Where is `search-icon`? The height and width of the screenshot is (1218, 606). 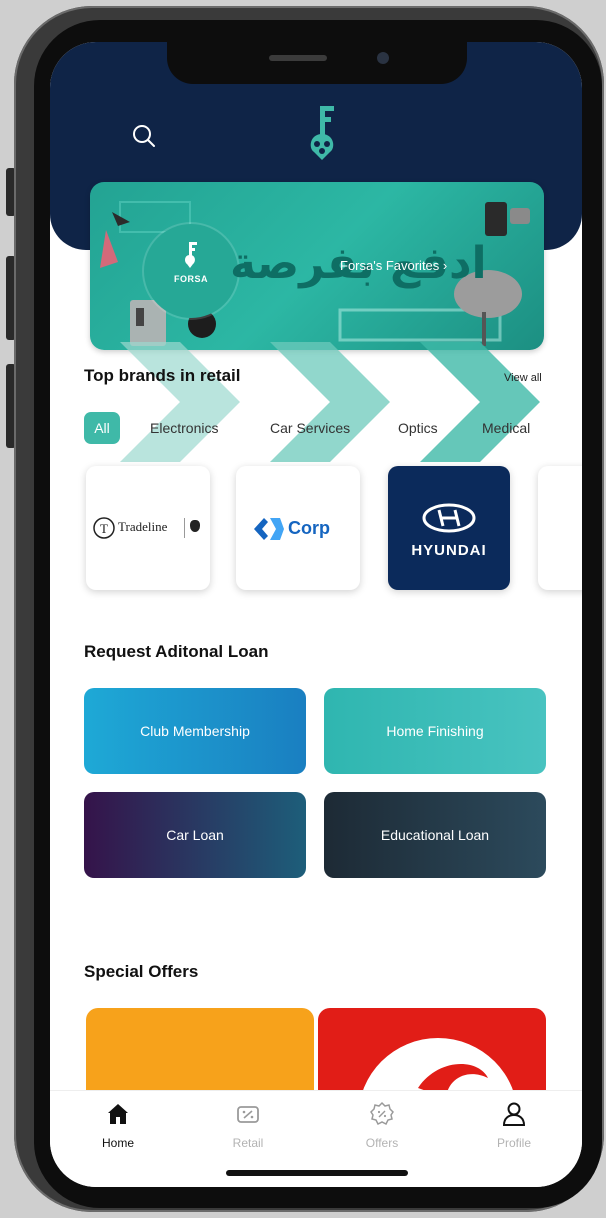
search-icon is located at coordinates (145, 137).